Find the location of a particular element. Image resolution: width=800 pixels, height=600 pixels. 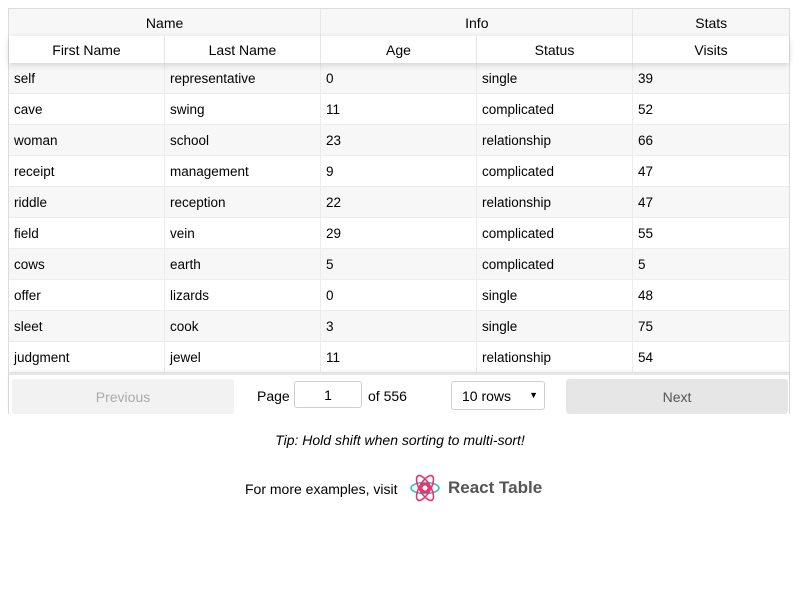

column-header-row: First Name Last Name Age Status Visits is located at coordinates (399, 49).